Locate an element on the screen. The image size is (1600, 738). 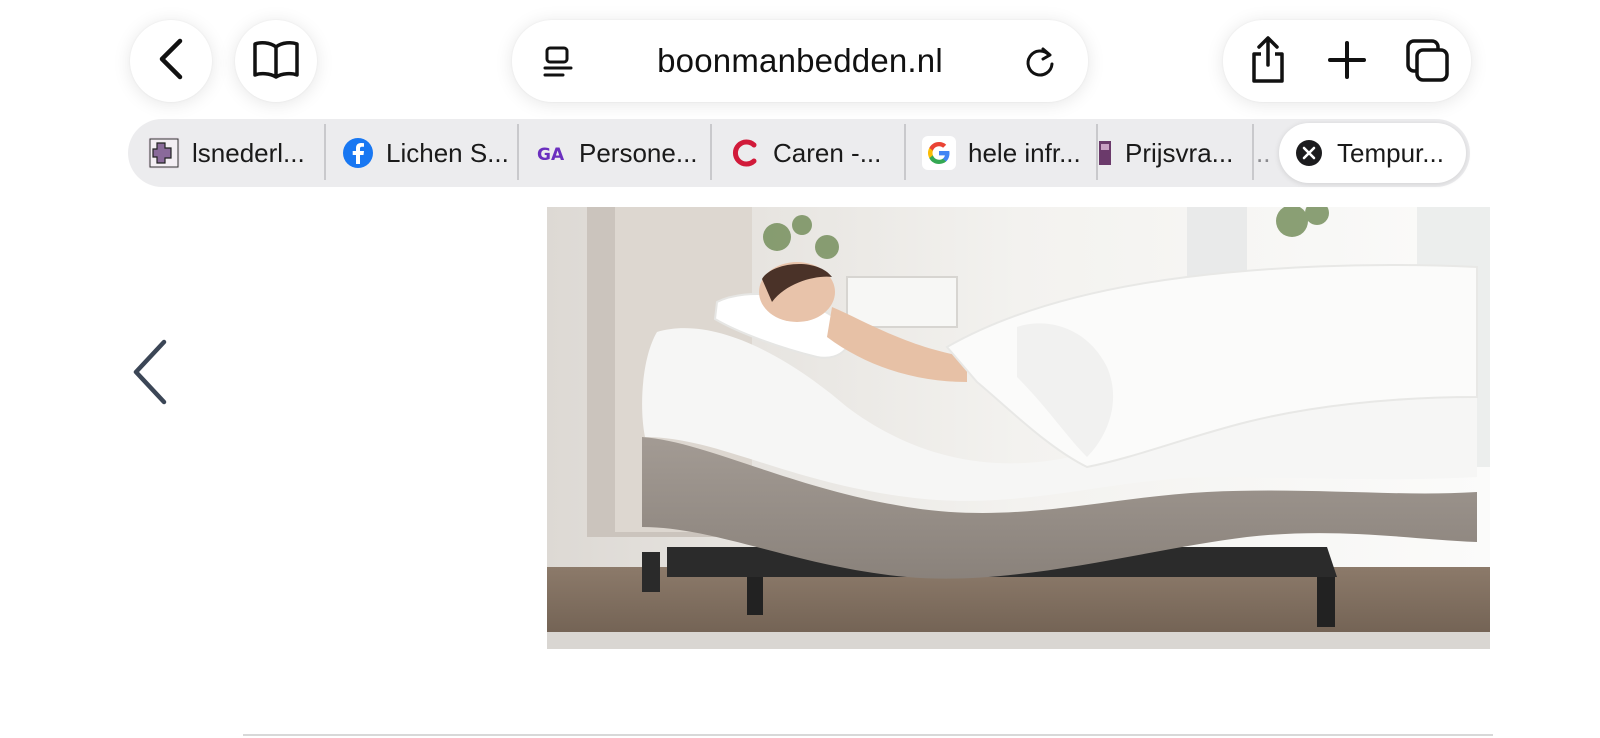
plus-icon is located at coordinates (1347, 60).